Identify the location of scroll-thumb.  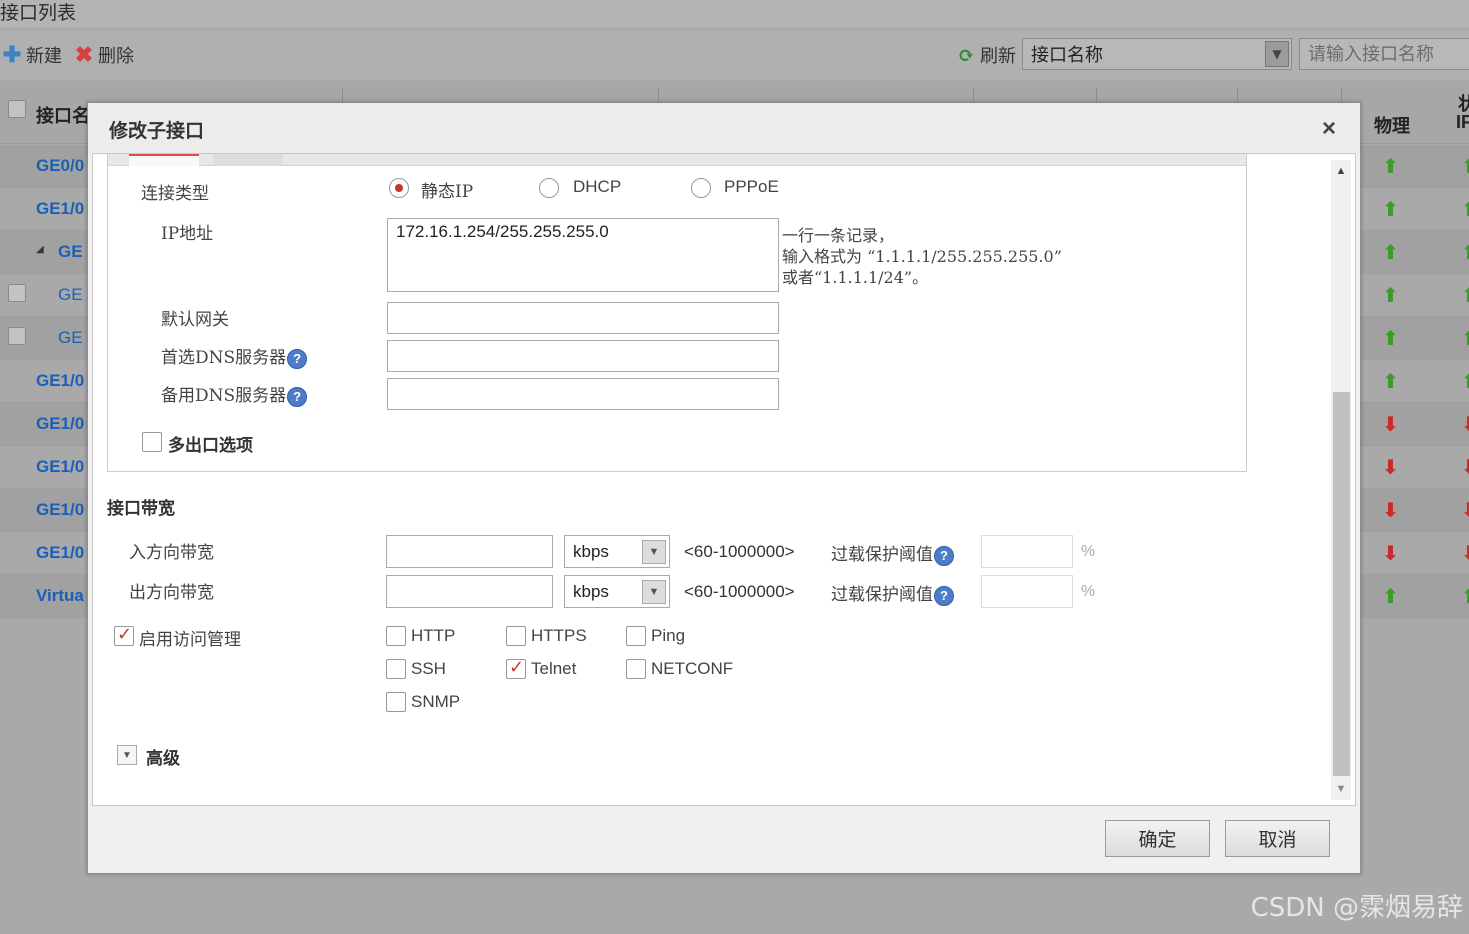
(1341, 584).